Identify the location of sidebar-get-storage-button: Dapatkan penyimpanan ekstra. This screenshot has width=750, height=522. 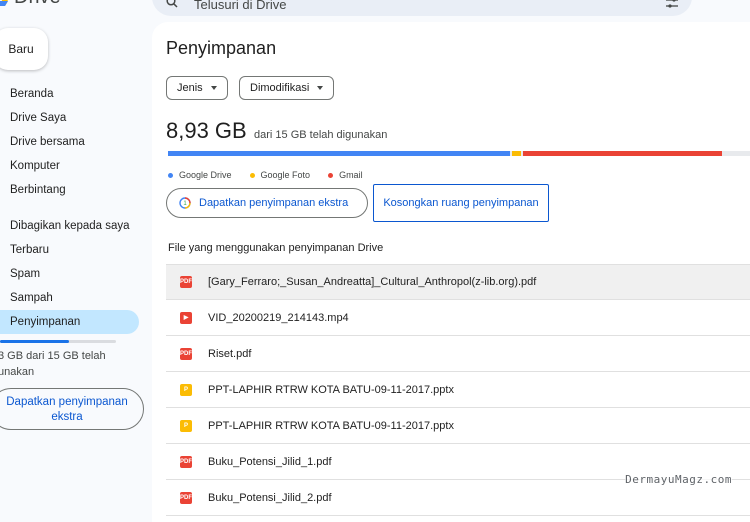
(72, 409).